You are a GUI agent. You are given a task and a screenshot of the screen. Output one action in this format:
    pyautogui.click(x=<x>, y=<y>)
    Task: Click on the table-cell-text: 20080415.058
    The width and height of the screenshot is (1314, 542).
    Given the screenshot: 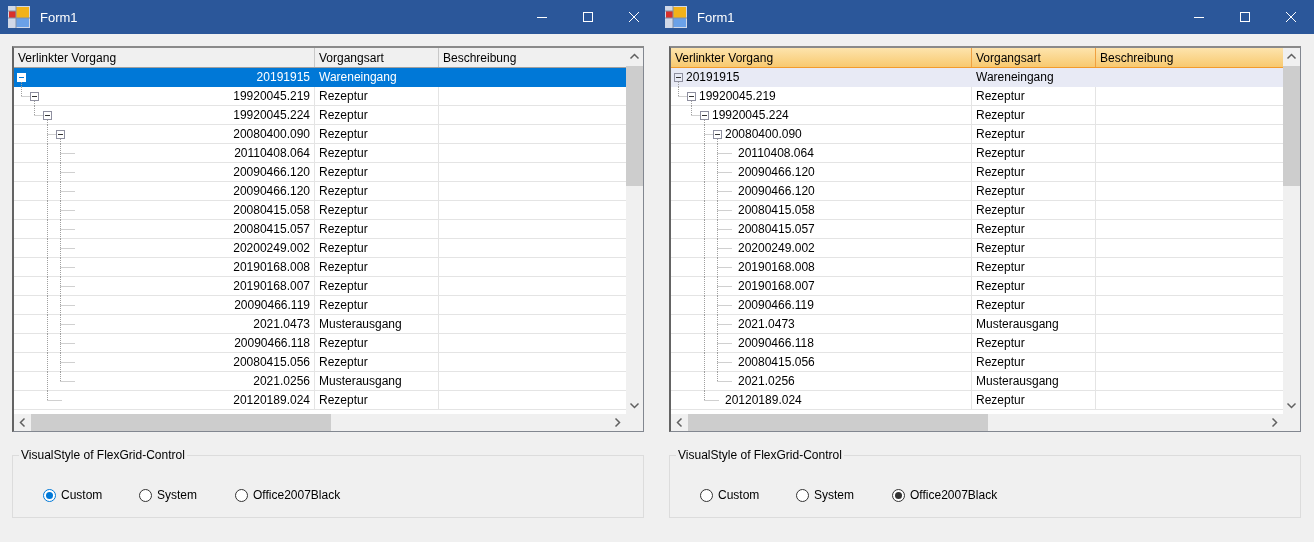 What is the action you would take?
    pyautogui.click(x=777, y=210)
    